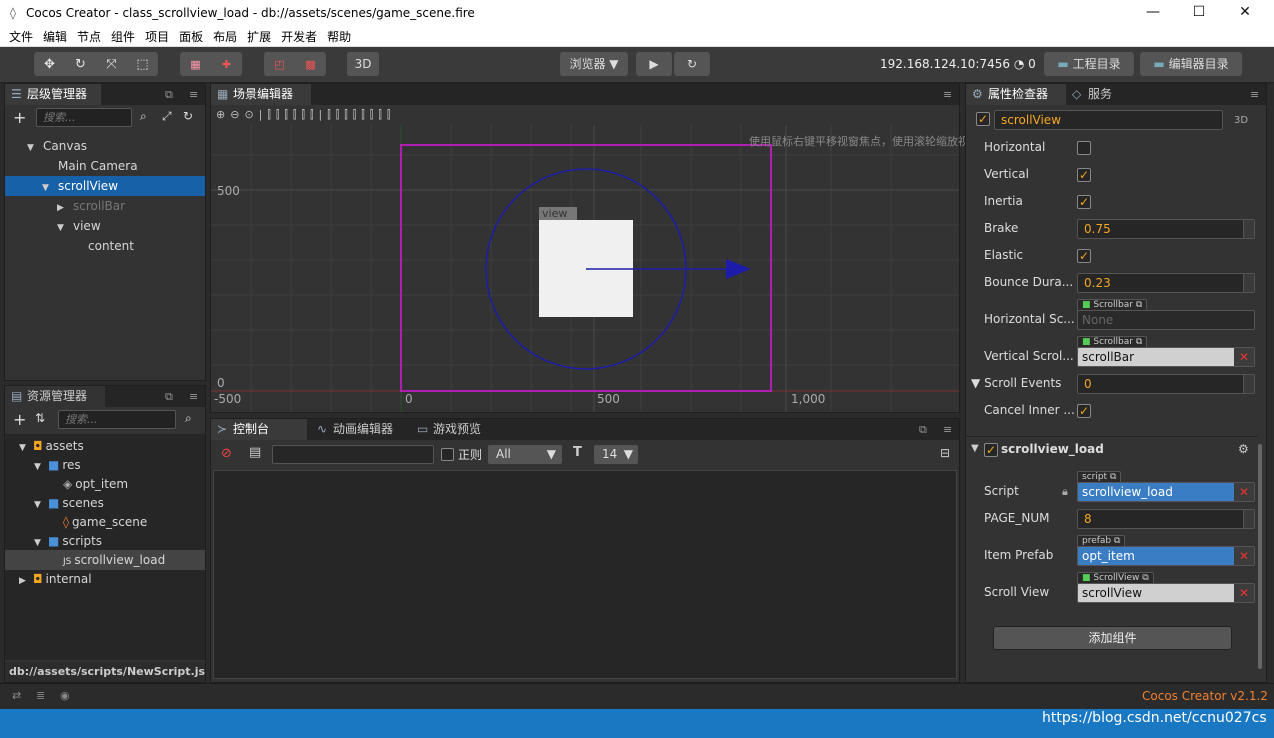 The width and height of the screenshot is (1274, 738). I want to click on play-button: ▶, so click(654, 64).